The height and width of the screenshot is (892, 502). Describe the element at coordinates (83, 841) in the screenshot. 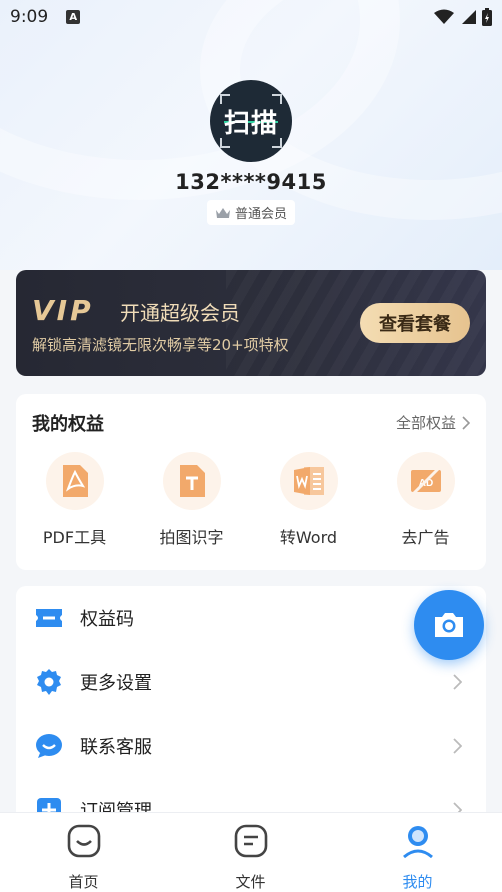

I see `home-icon` at that location.